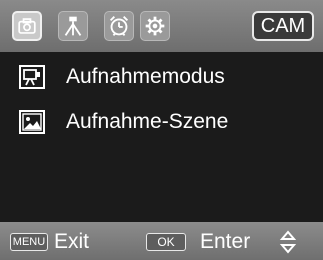  I want to click on alarm-clock-icon, so click(119, 26).